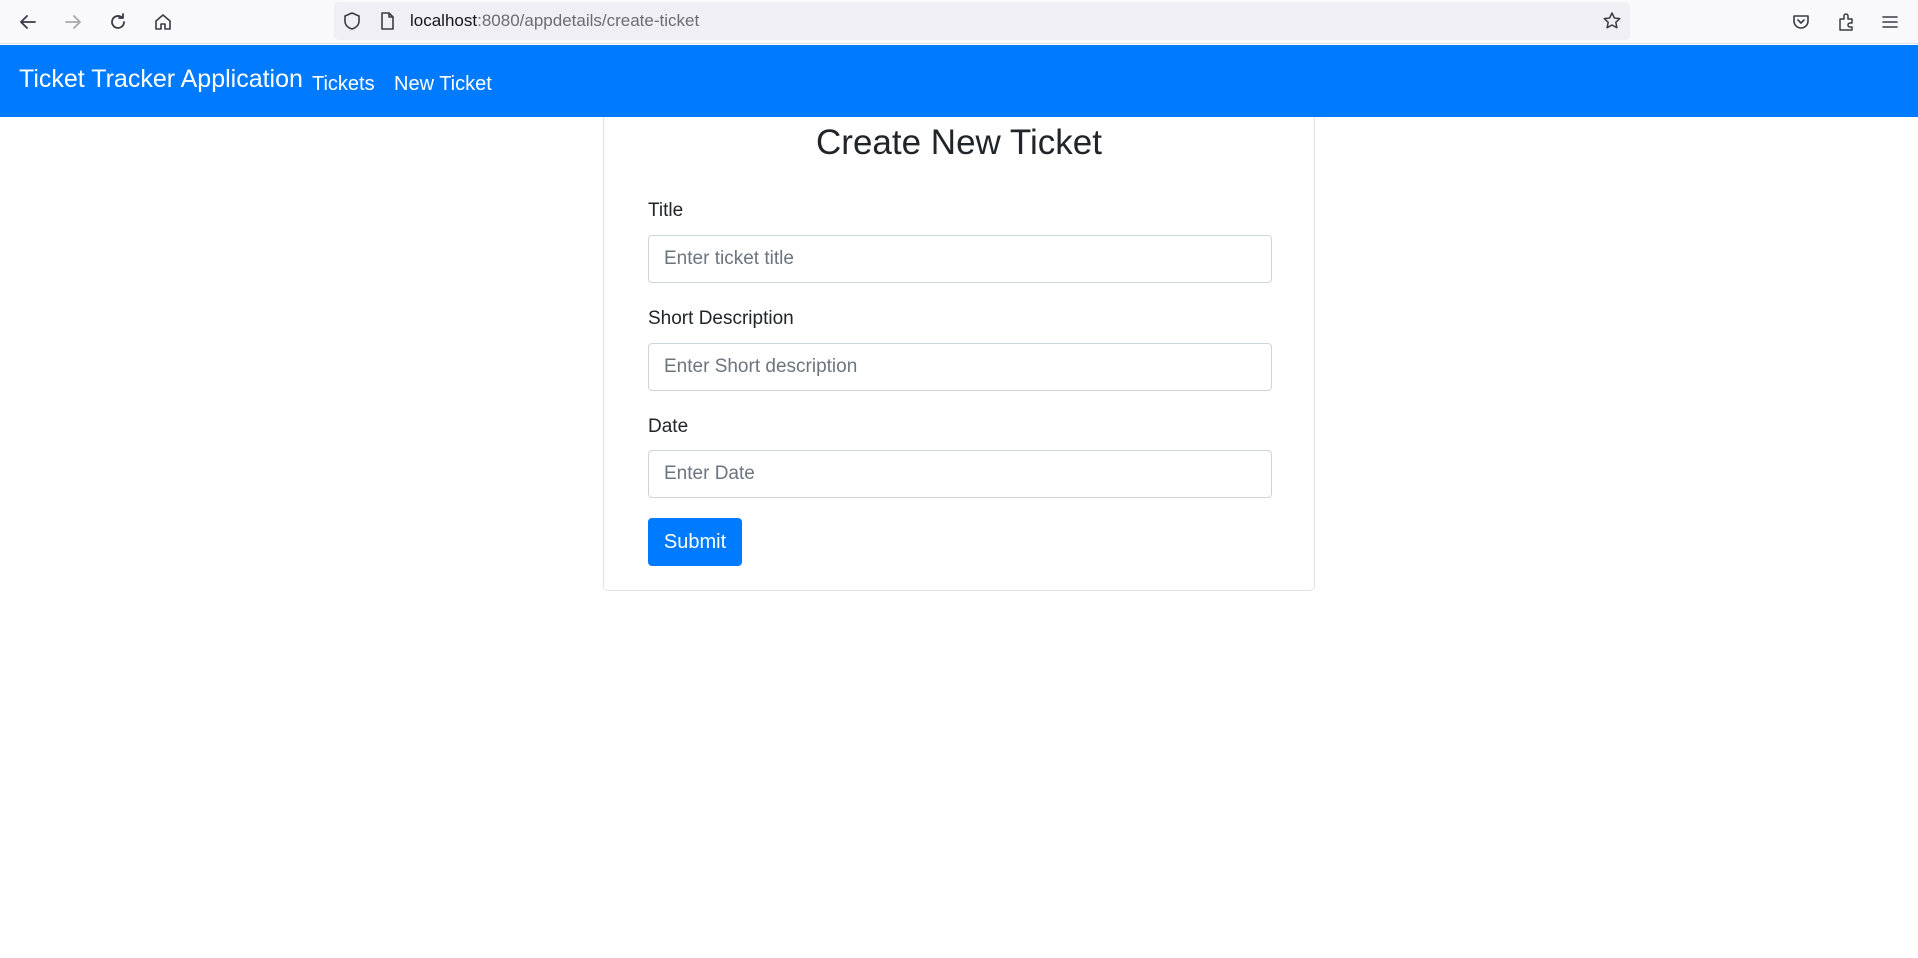 The width and height of the screenshot is (1918, 958). I want to click on pocket-button, so click(1801, 22).